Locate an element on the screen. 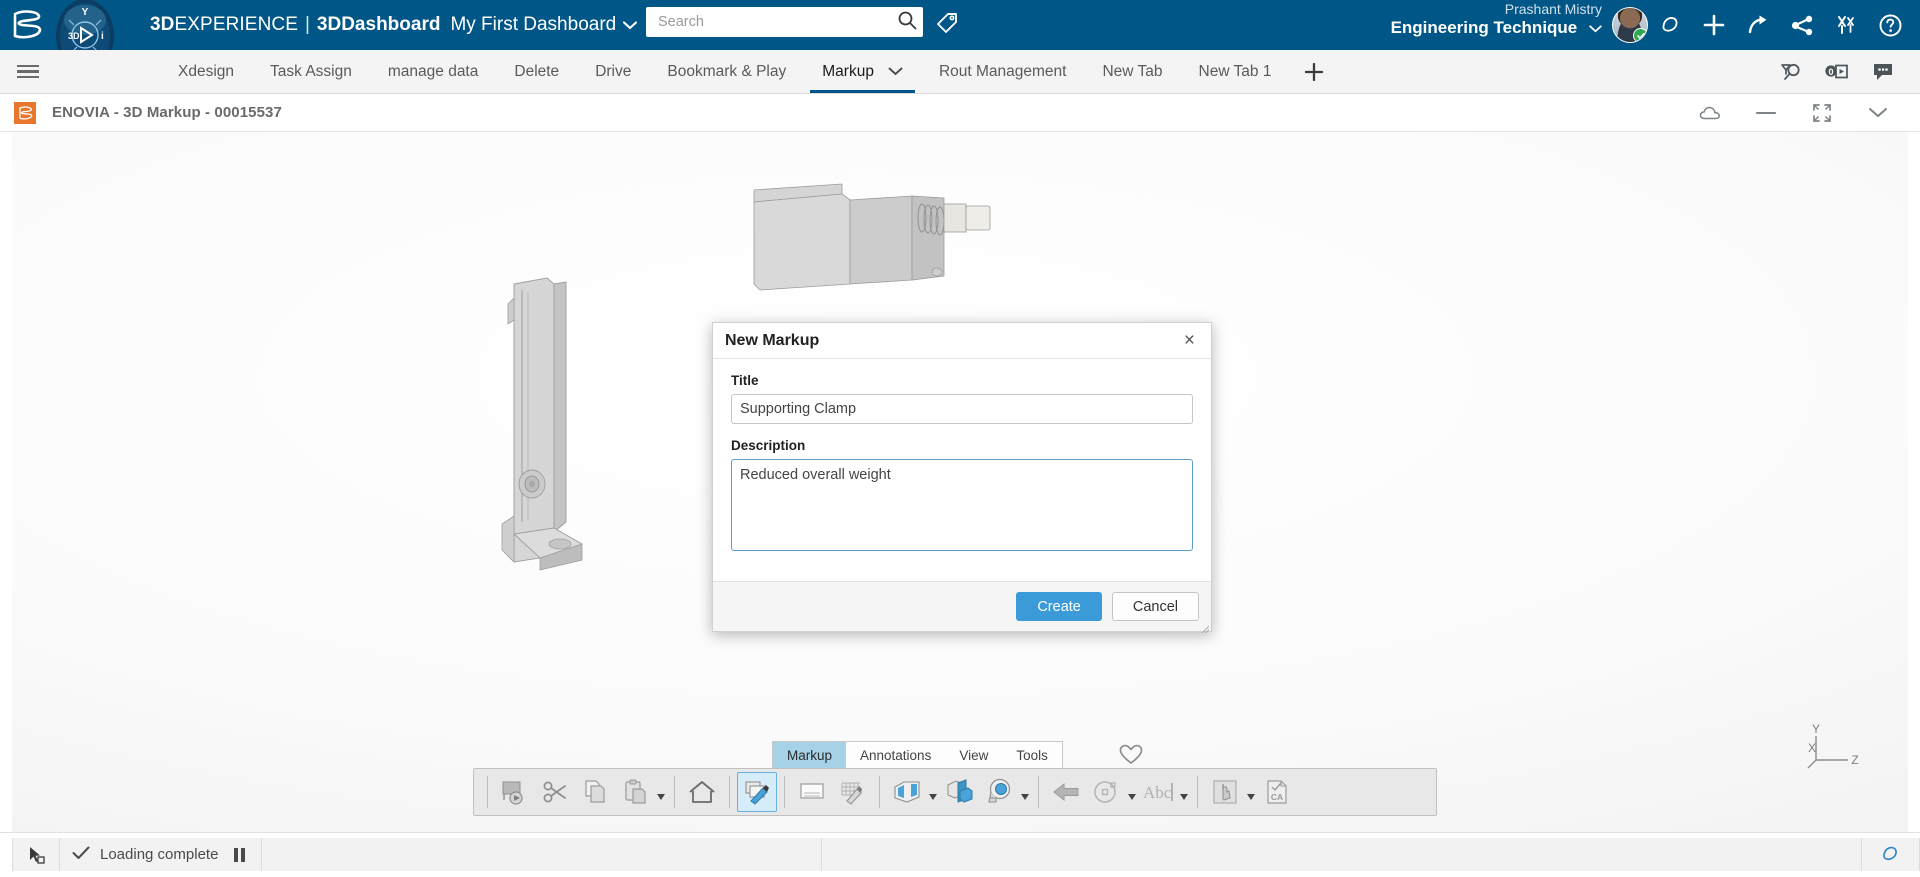 This screenshot has height=877, width=1920. title-input is located at coordinates (962, 409).